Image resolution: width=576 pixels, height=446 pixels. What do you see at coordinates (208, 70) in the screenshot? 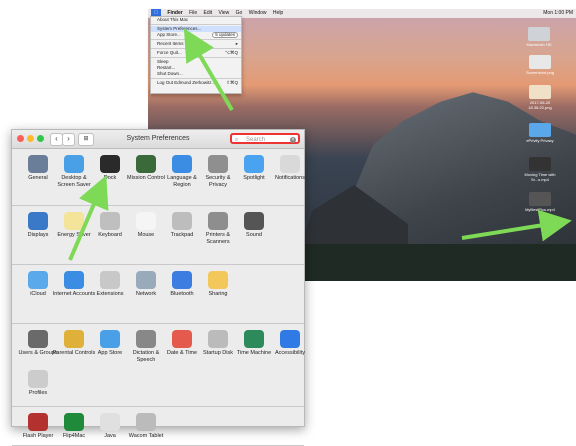
I see `arrow-to-system-preferences` at bounding box center [208, 70].